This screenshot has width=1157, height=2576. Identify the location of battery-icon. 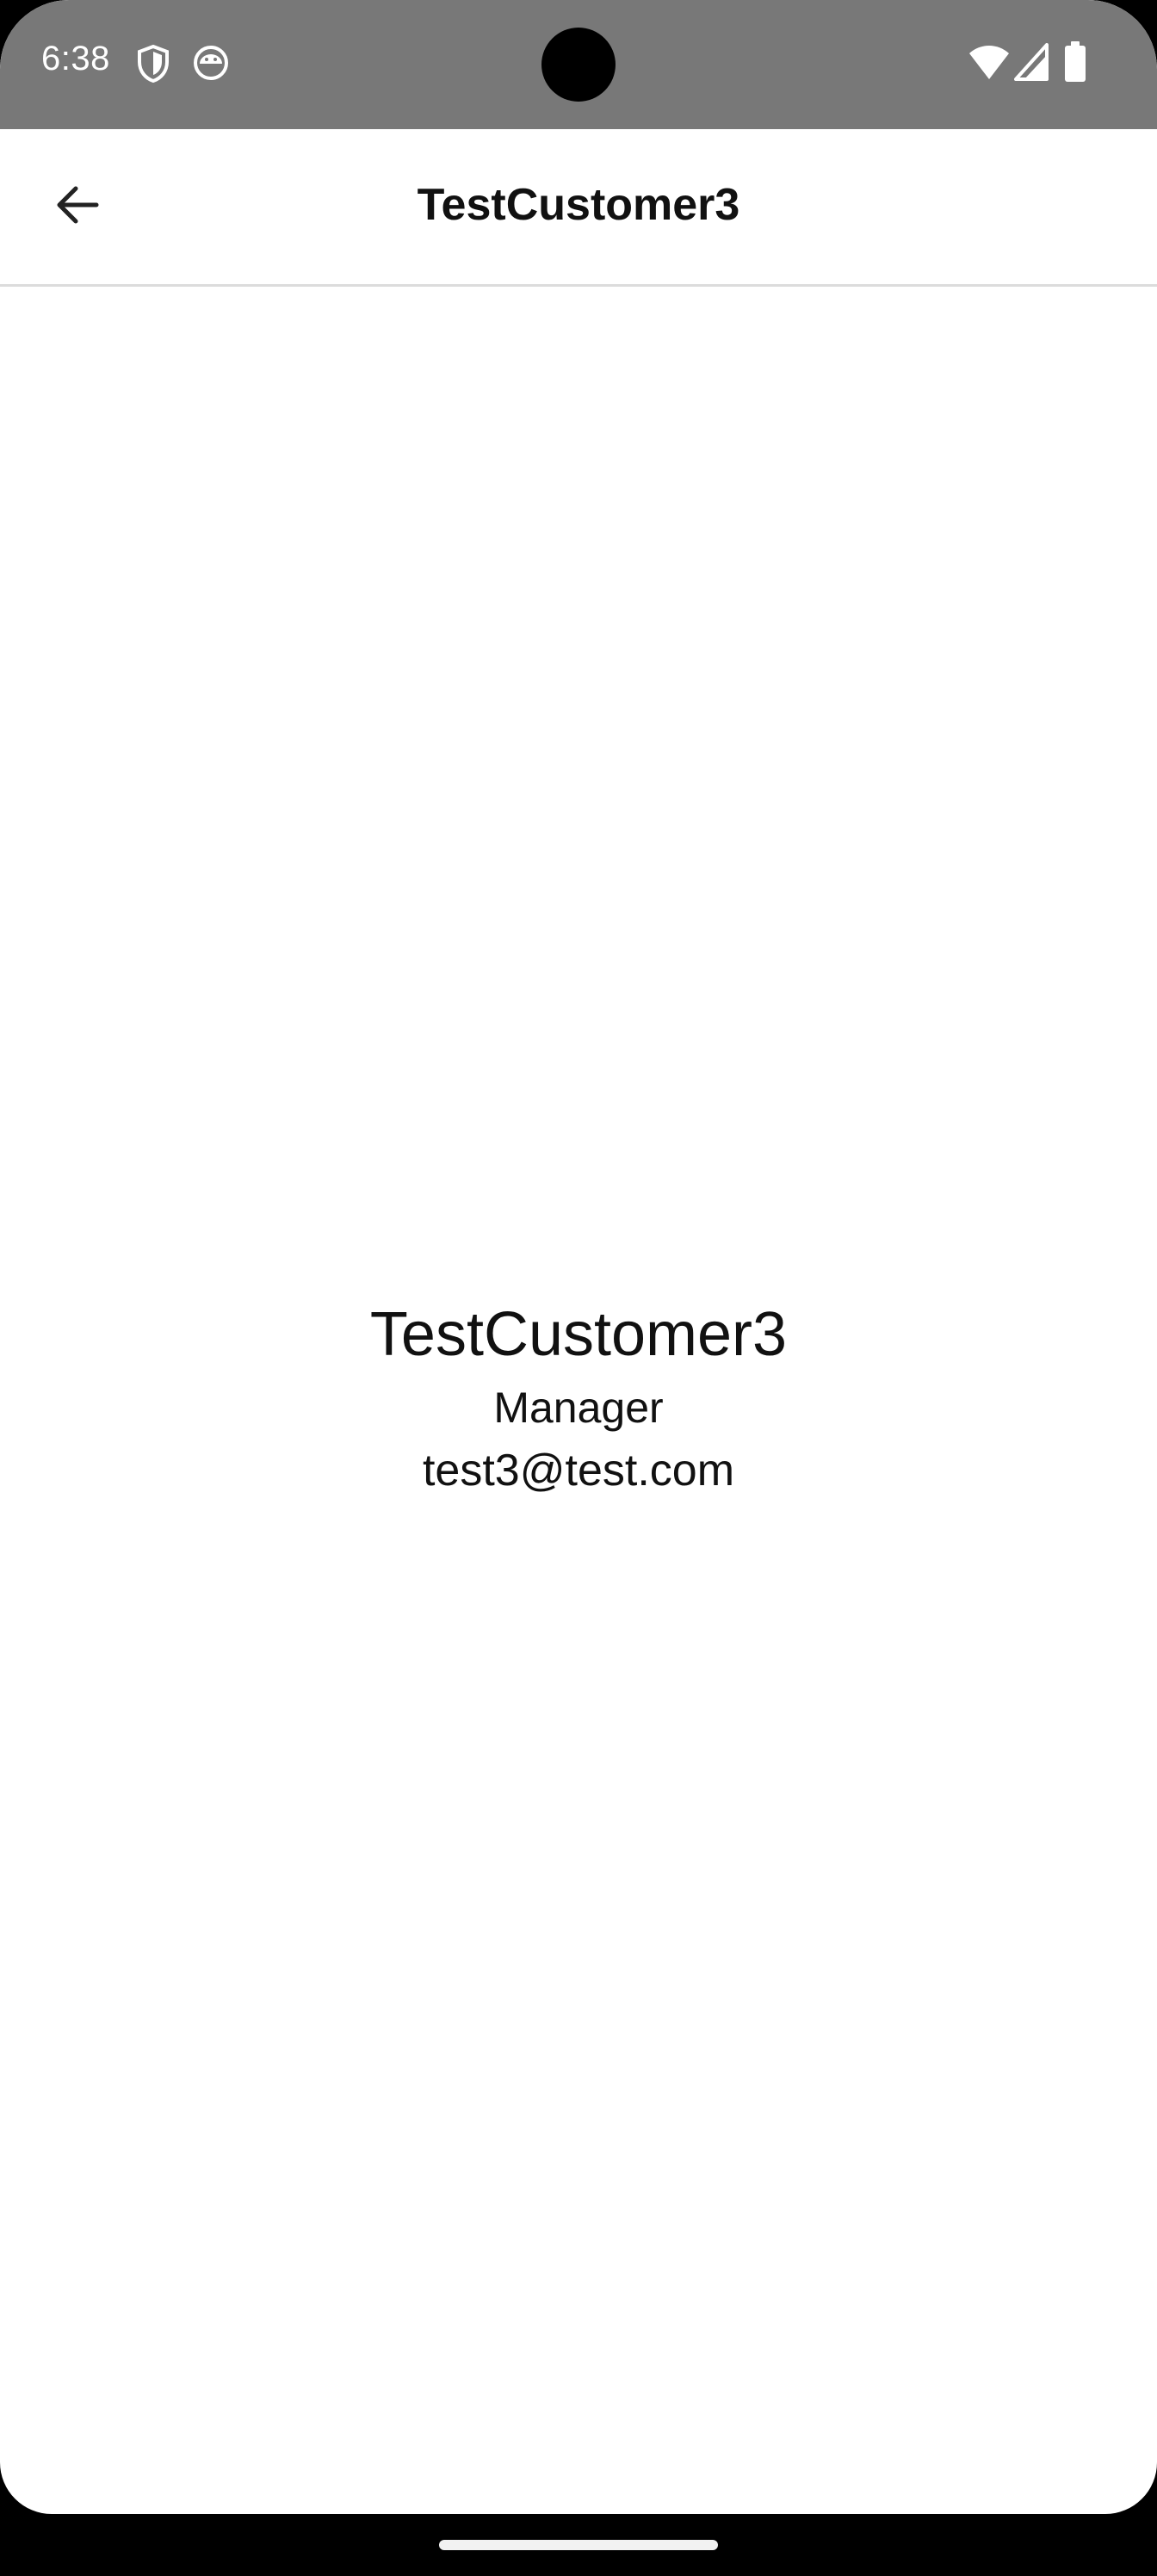
(1075, 64).